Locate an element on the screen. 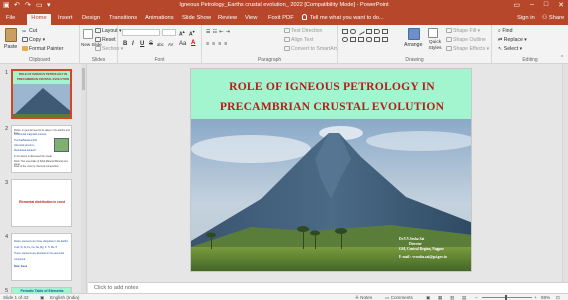 The image size is (568, 300). replace-button: ⇄ Replace ▾ is located at coordinates (512, 40).